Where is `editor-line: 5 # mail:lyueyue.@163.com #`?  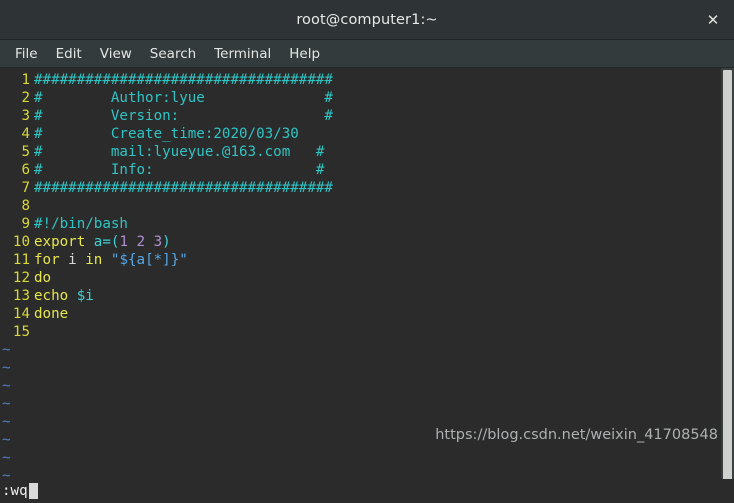 editor-line: 5 # mail:lyueyue.@163.com # is located at coordinates (367, 152).